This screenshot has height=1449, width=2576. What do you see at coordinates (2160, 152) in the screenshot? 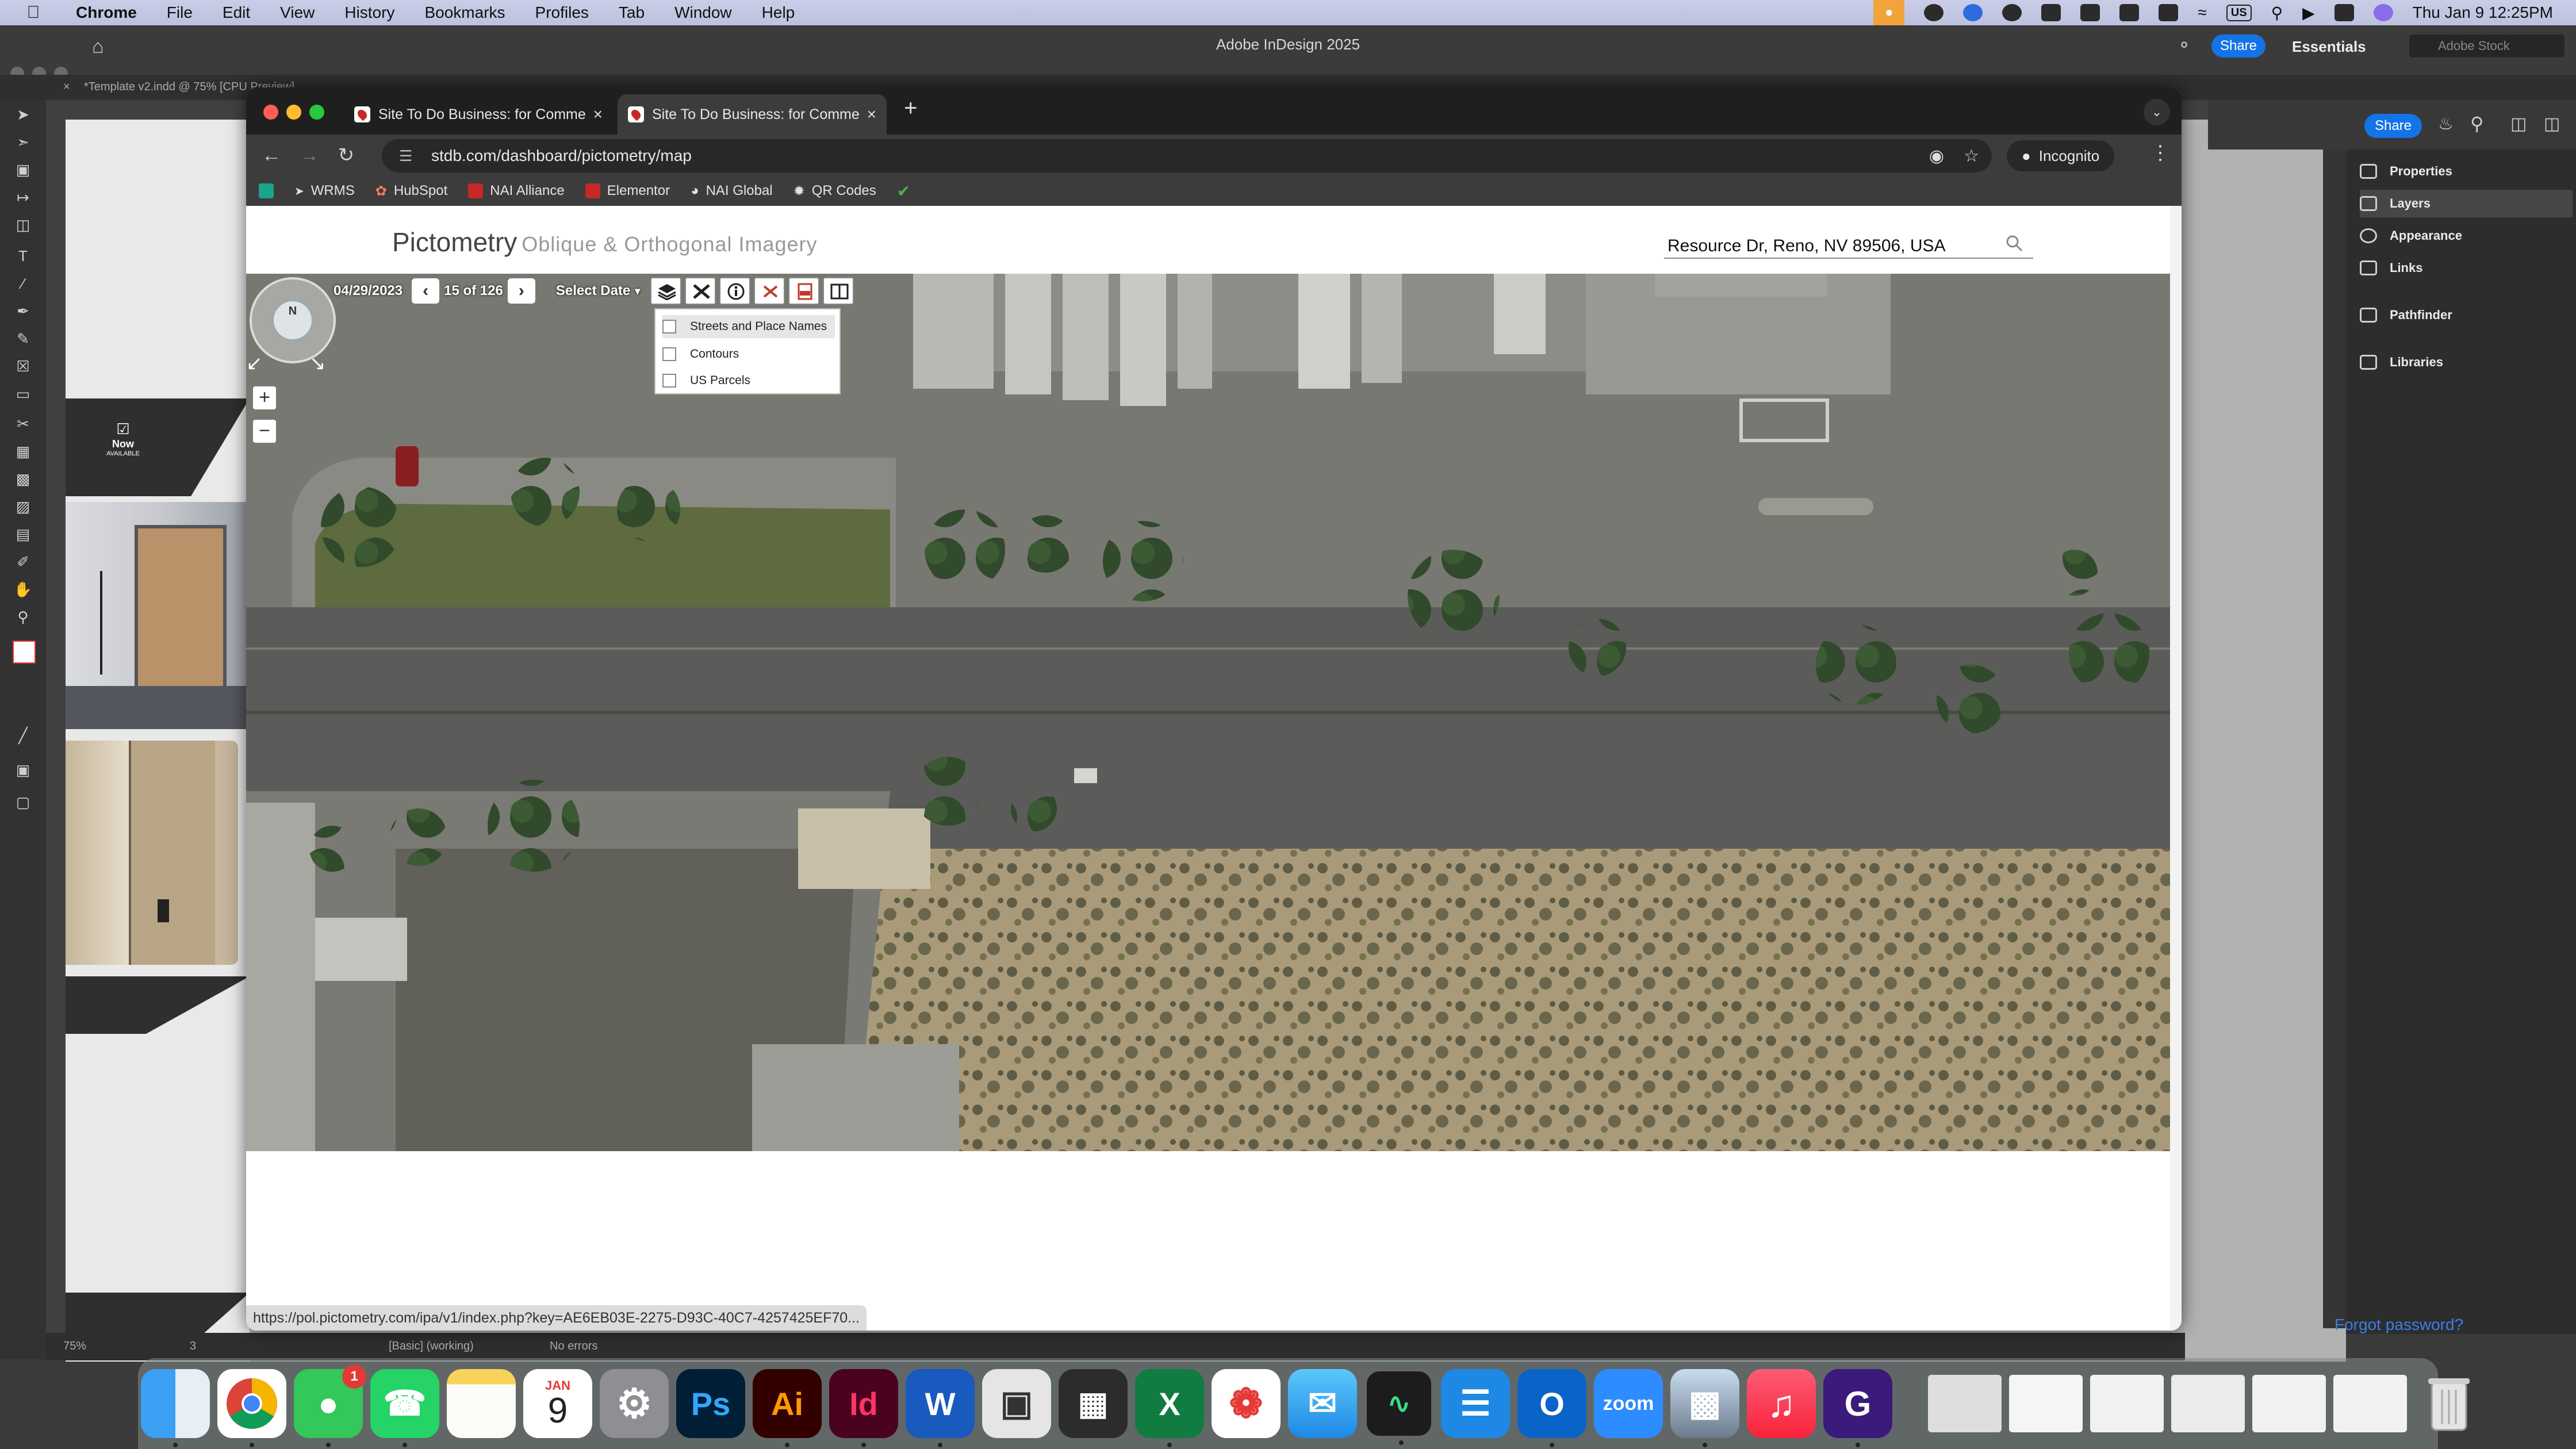
I see `chrome-menu-icon: ⋮` at bounding box center [2160, 152].